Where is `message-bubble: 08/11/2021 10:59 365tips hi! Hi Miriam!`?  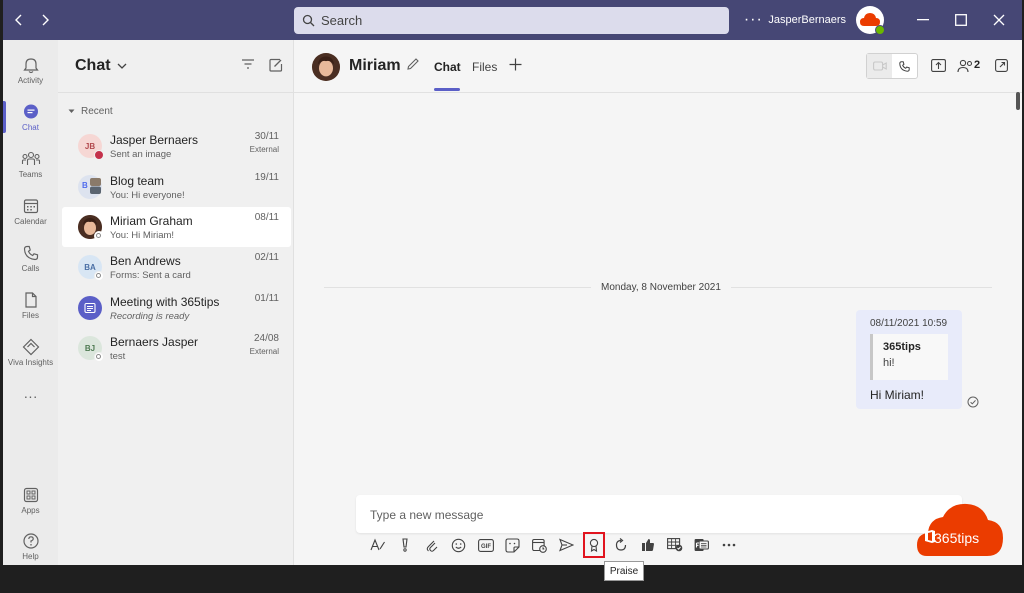
message-bubble: 08/11/2021 10:59 365tips hi! Hi Miriam! is located at coordinates (909, 359).